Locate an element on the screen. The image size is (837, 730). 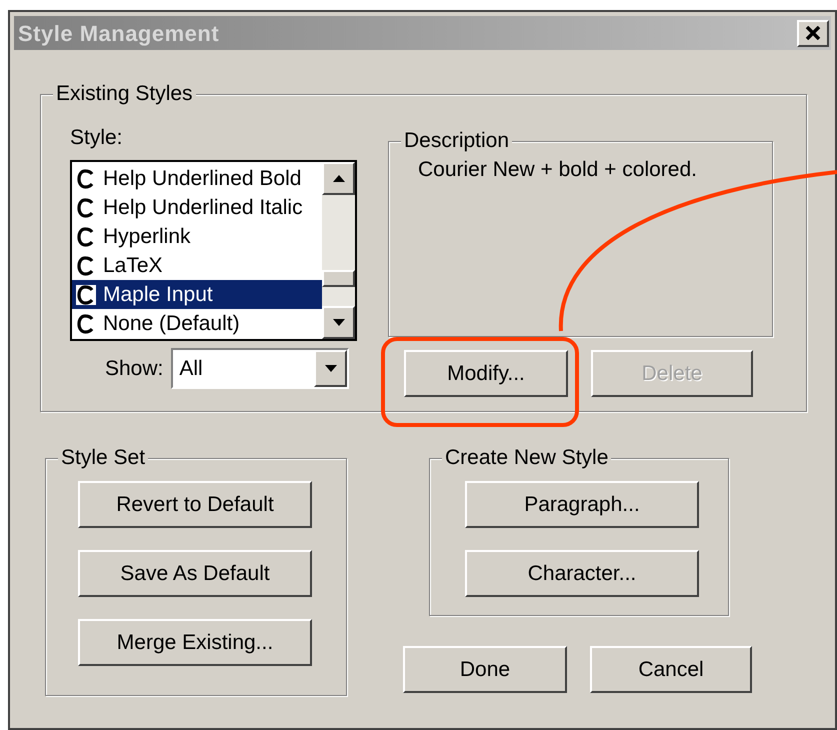
dialog-button: Done is located at coordinates (485, 669).